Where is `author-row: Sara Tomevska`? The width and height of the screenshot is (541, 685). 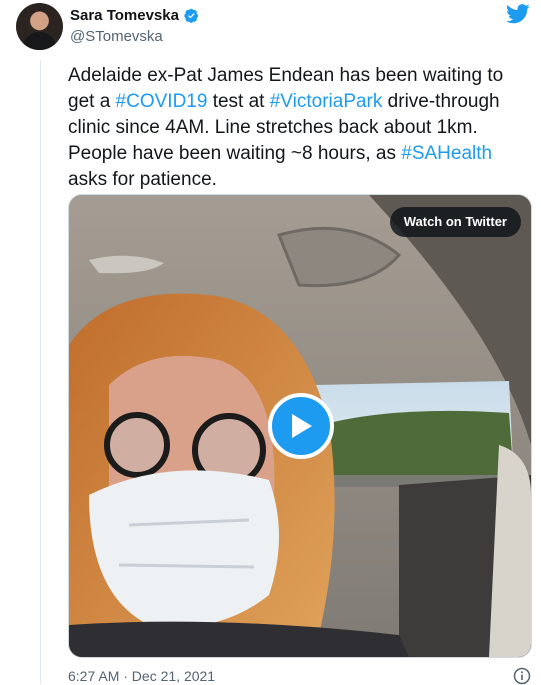 author-row: Sara Tomevska is located at coordinates (134, 15).